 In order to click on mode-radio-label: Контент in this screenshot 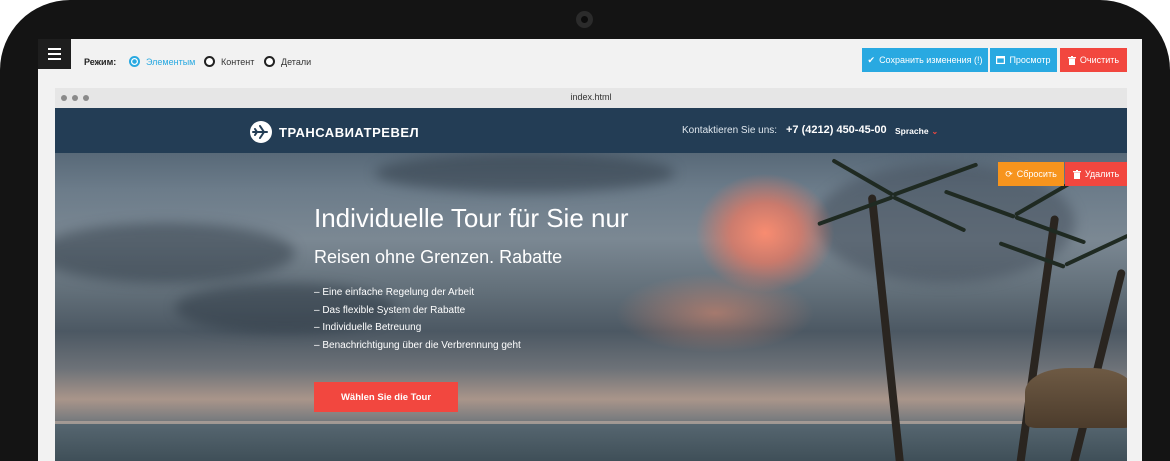, I will do `click(238, 61)`.